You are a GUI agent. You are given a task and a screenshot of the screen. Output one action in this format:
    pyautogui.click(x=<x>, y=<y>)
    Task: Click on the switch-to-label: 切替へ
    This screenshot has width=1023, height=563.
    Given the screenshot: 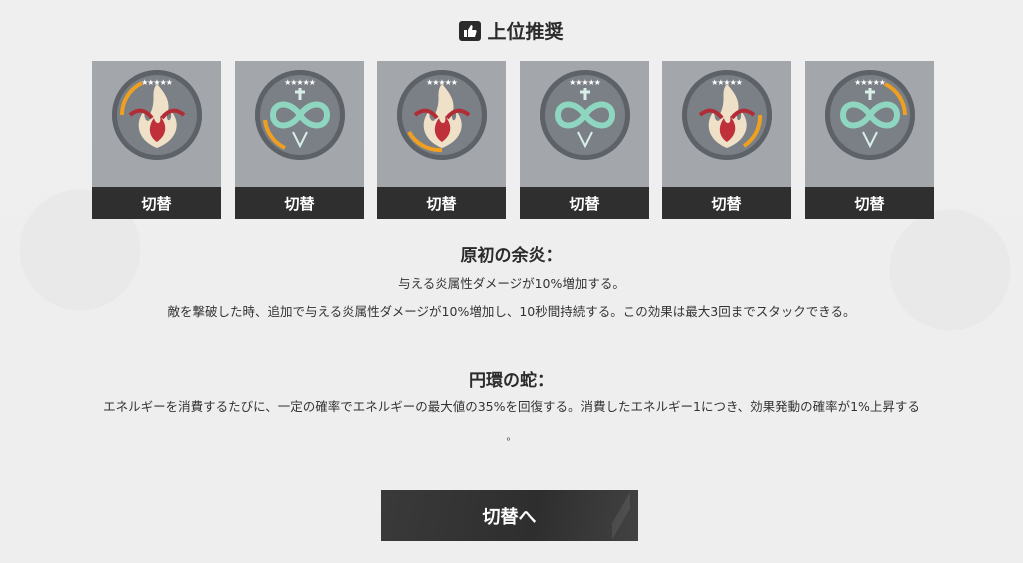 What is the action you would take?
    pyautogui.click(x=509, y=517)
    